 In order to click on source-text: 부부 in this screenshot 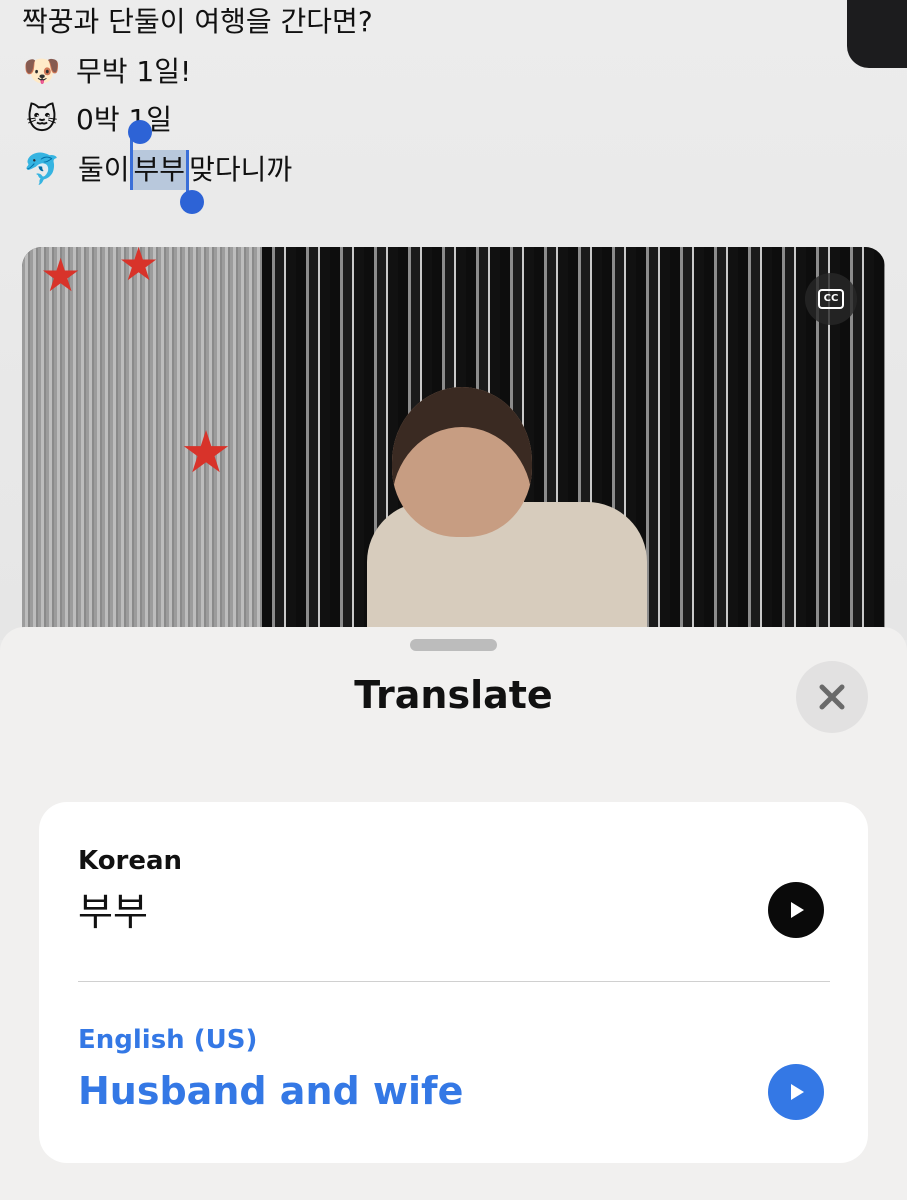, I will do `click(113, 912)`.